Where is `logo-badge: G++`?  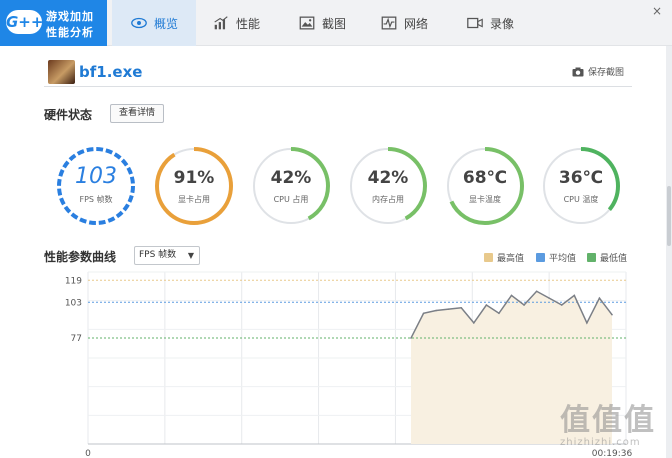
logo-badge: G++ is located at coordinates (24, 22).